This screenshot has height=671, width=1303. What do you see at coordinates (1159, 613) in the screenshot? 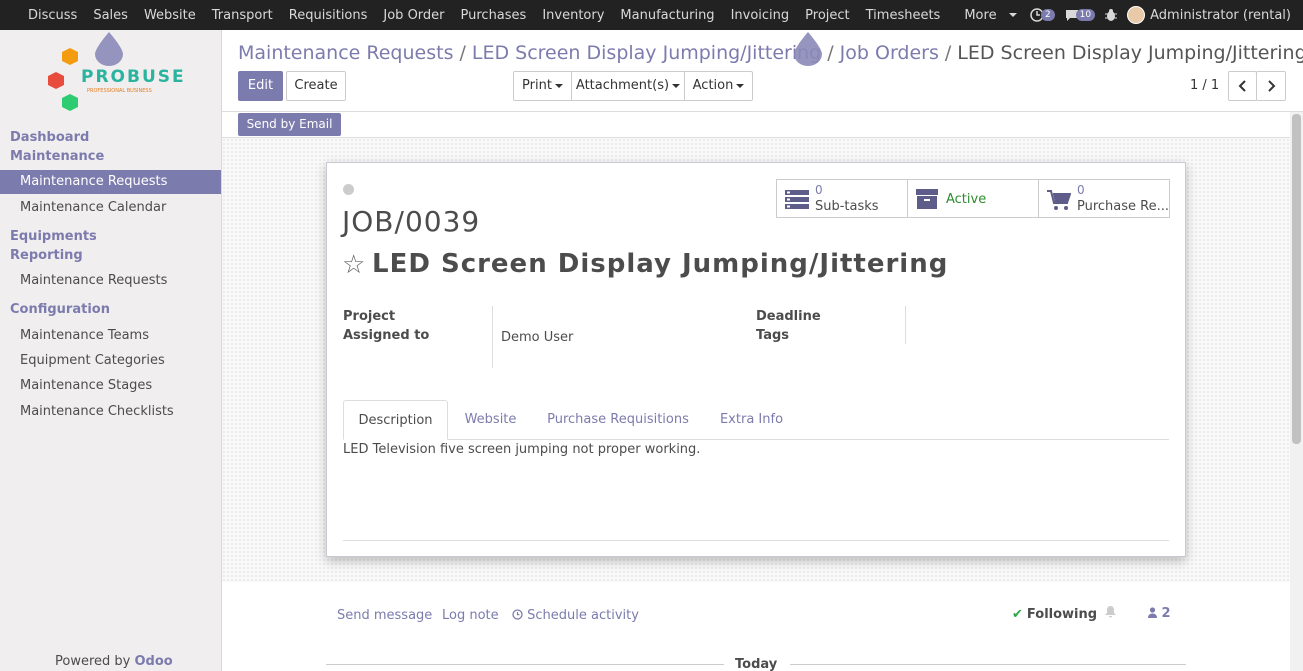
I see `followers-button: 2` at bounding box center [1159, 613].